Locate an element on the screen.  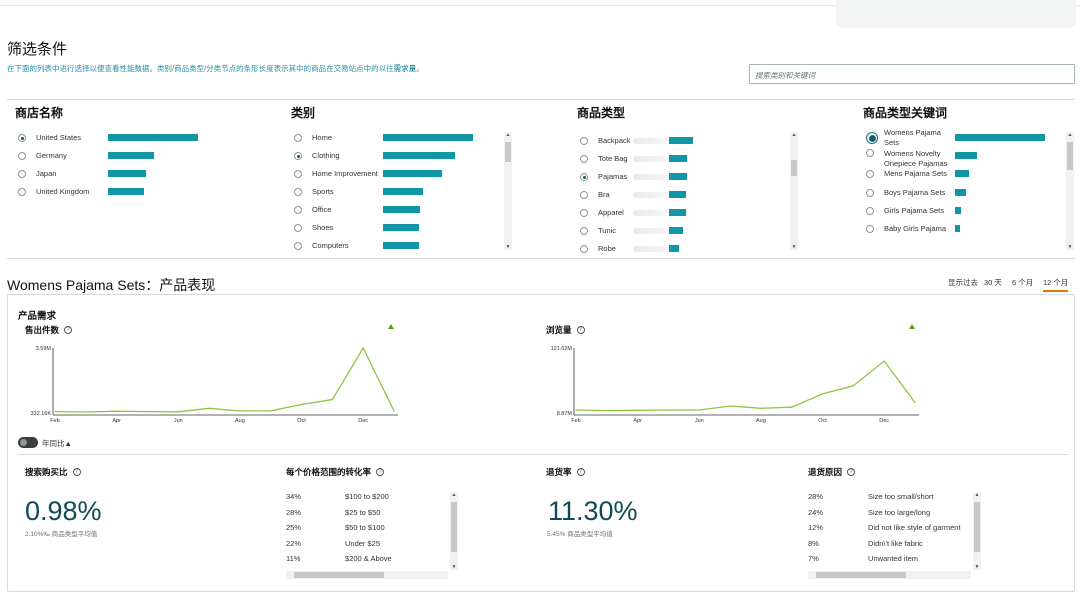
demand-link: 需求量 is located at coordinates (405, 68).